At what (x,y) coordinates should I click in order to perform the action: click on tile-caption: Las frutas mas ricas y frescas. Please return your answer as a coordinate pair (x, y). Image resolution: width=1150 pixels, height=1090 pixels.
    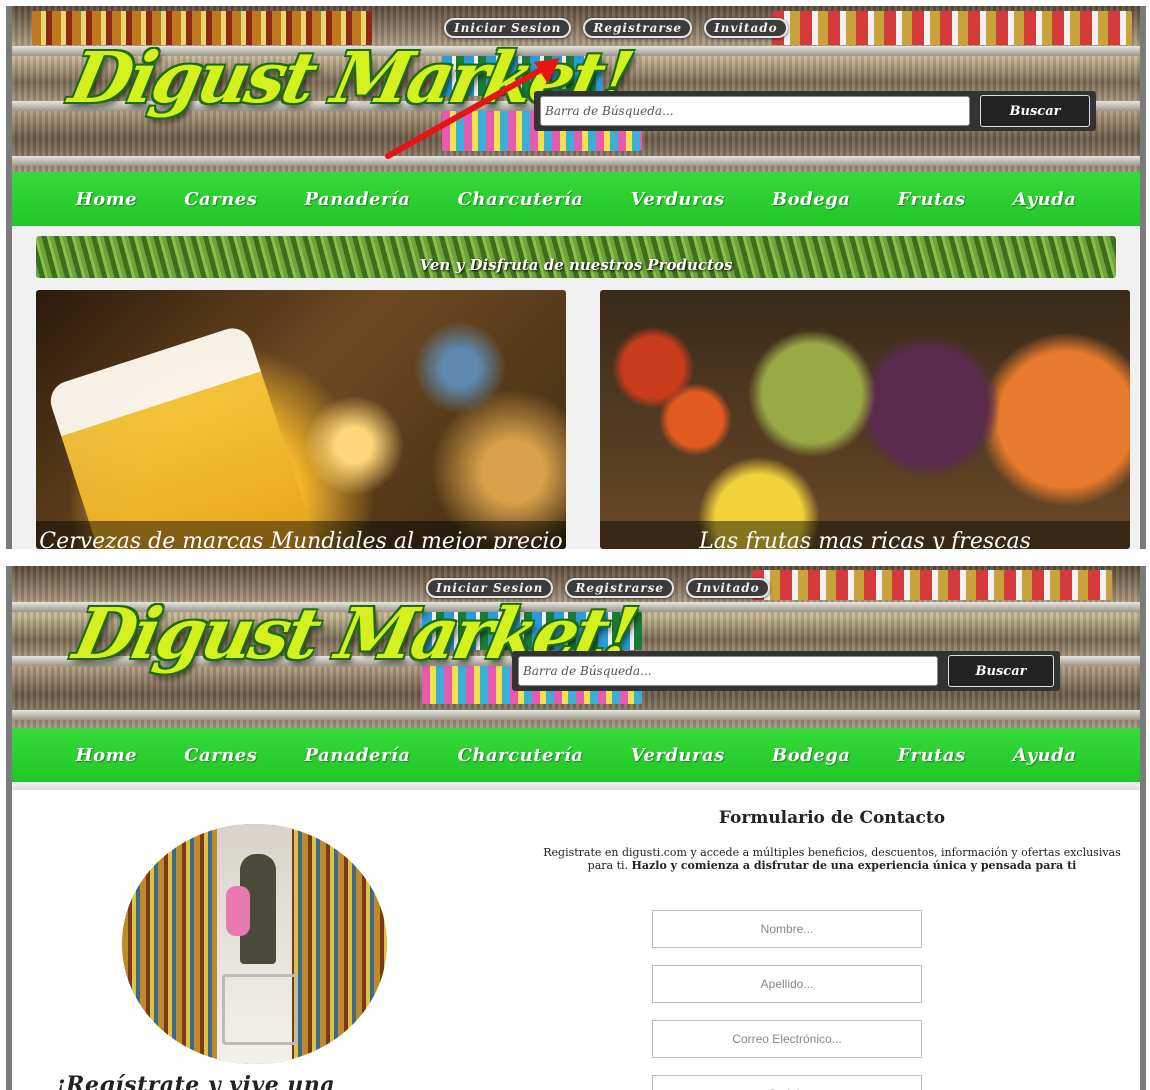
    Looking at the image, I should click on (865, 535).